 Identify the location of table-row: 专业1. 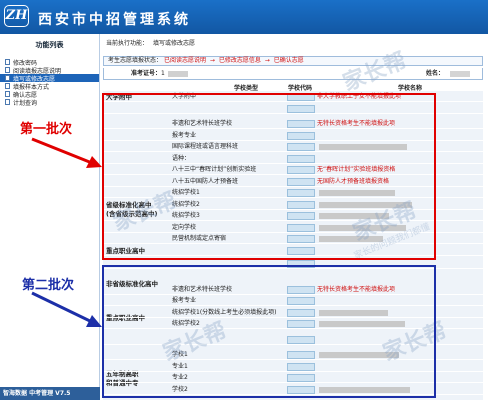
(293, 366).